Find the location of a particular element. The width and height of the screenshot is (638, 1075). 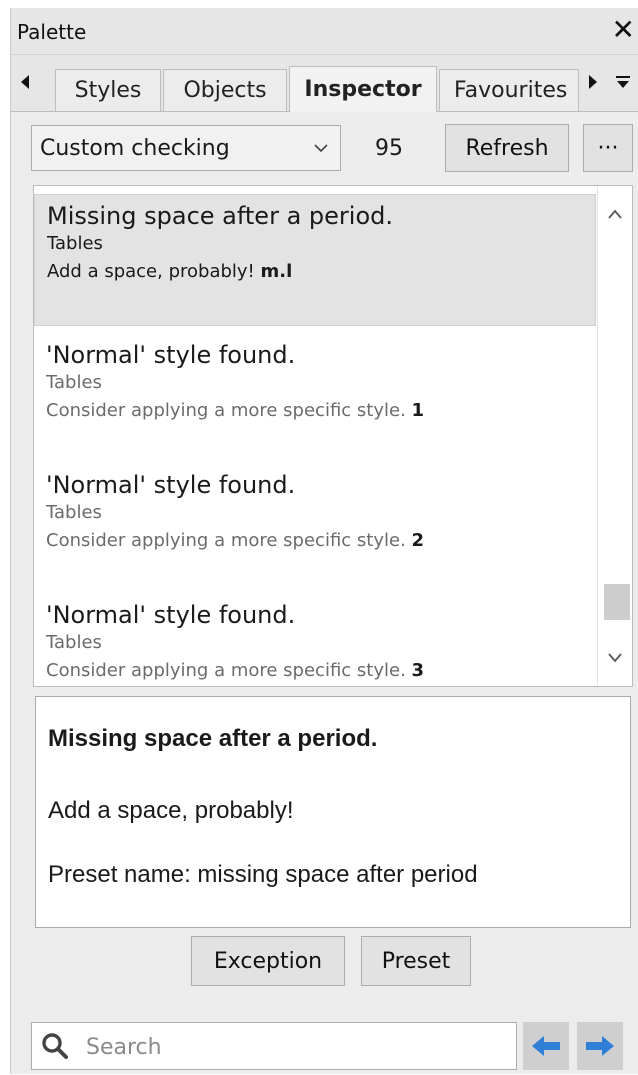

menu-down-icon is located at coordinates (623, 84).